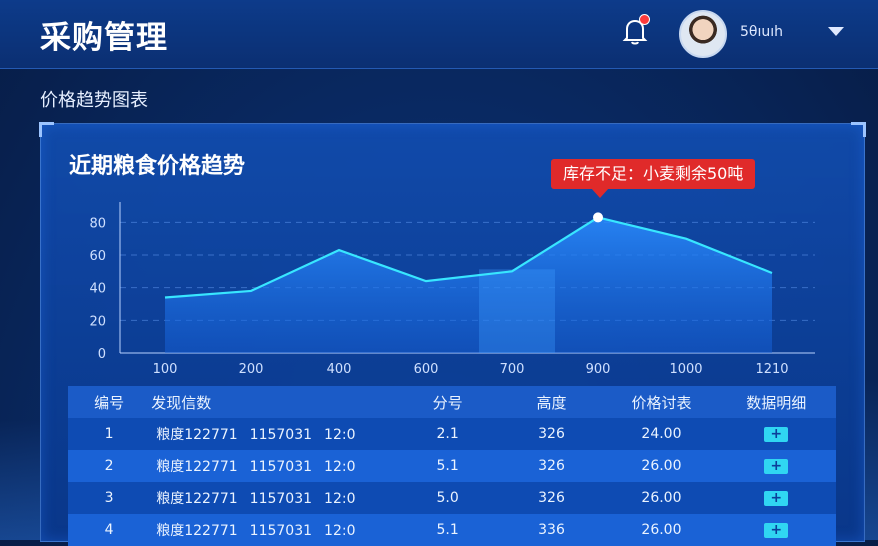 The image size is (878, 546). What do you see at coordinates (109, 466) in the screenshot?
I see `row-id: 2` at bounding box center [109, 466].